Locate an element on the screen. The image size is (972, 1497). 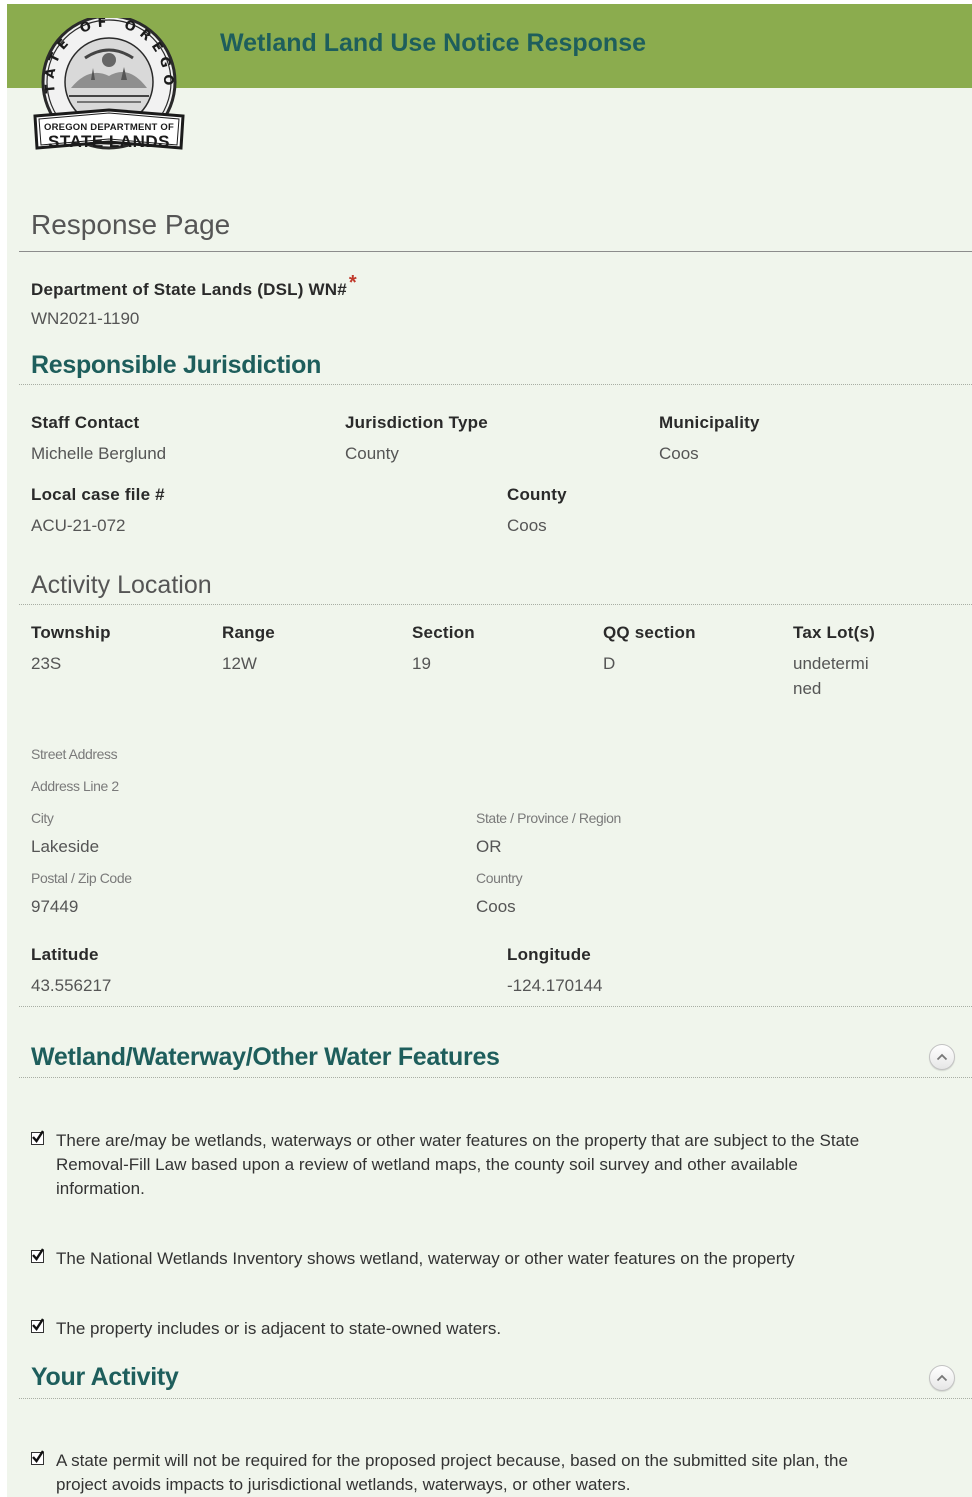
city-label: City is located at coordinates (42, 818).